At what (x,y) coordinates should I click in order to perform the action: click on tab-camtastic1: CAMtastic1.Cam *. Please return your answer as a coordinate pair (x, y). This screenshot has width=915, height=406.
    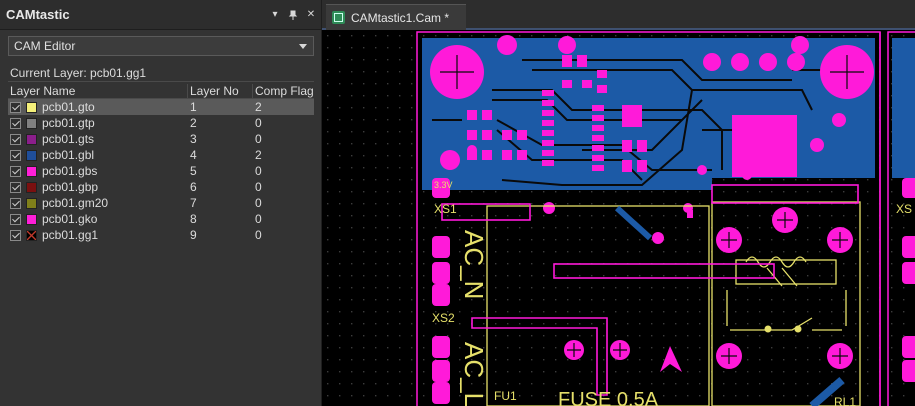
    Looking at the image, I should click on (396, 17).